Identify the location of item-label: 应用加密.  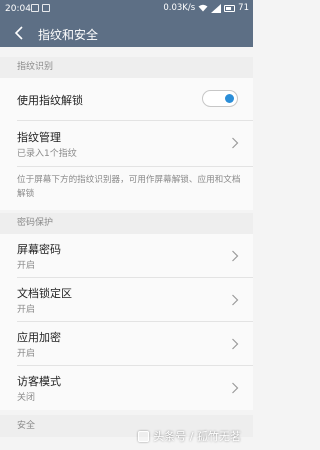
(39, 337).